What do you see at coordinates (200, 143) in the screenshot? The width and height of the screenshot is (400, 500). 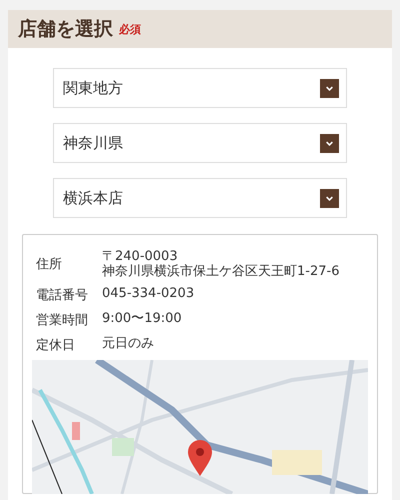 I see `dropdown: 神奈川県` at bounding box center [200, 143].